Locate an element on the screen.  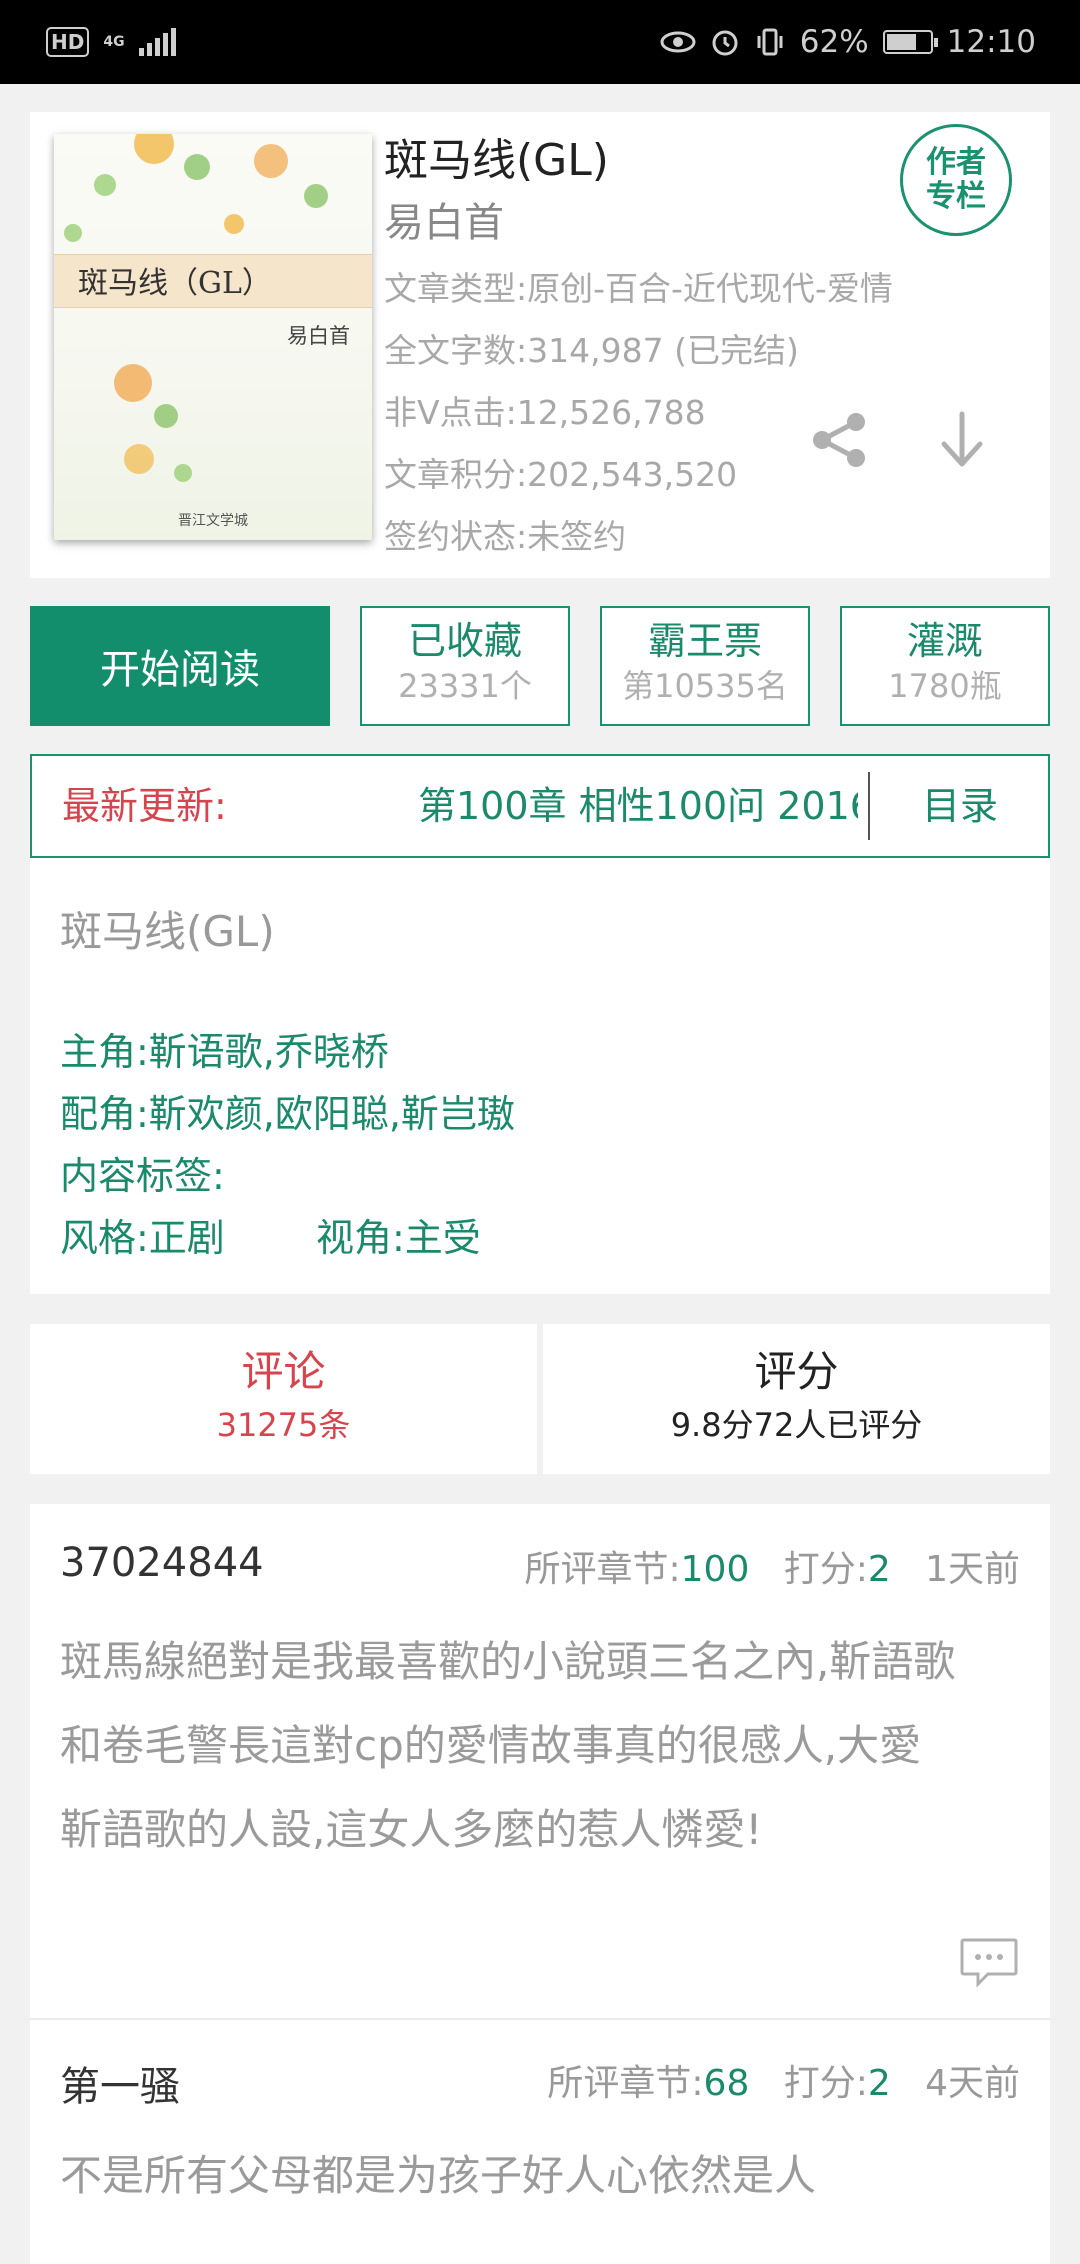
intro-title: 斑马线(GL) is located at coordinates (167, 931).